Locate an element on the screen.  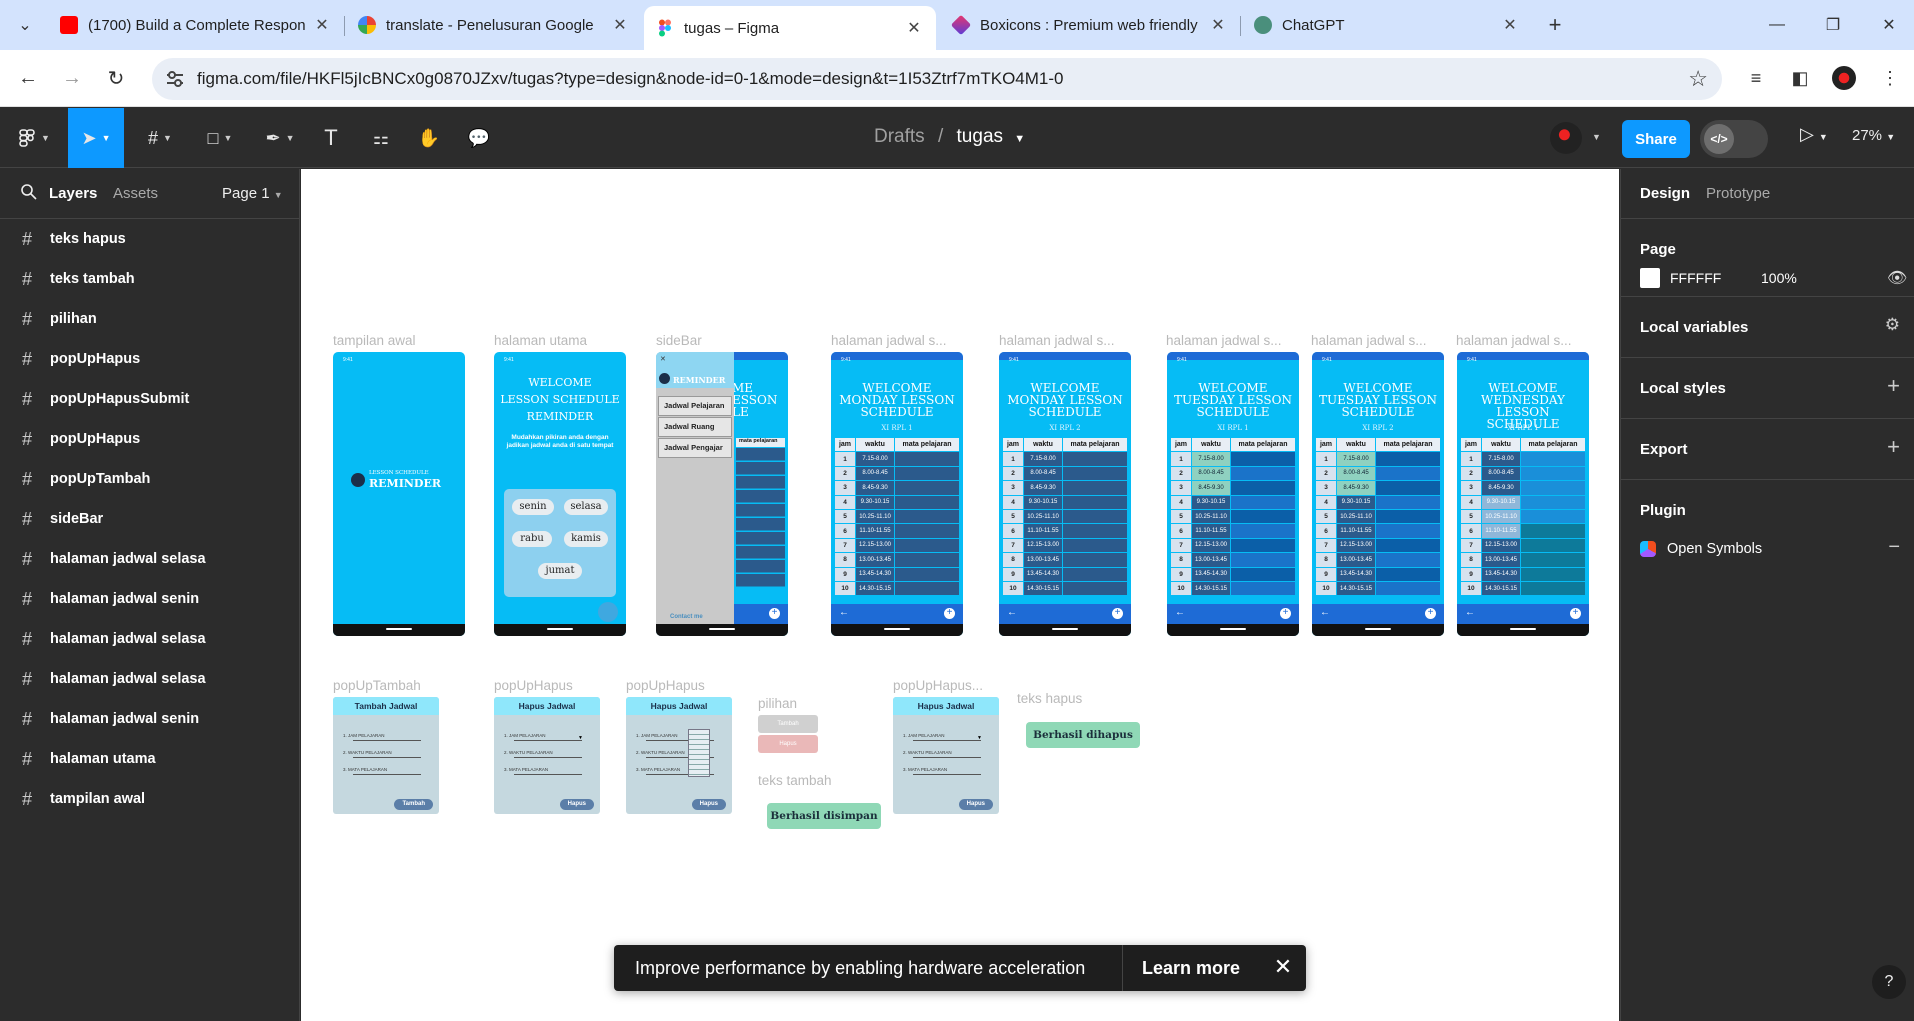
layer-item: # halaman jadwal selasa is located at coordinates (149, 639).